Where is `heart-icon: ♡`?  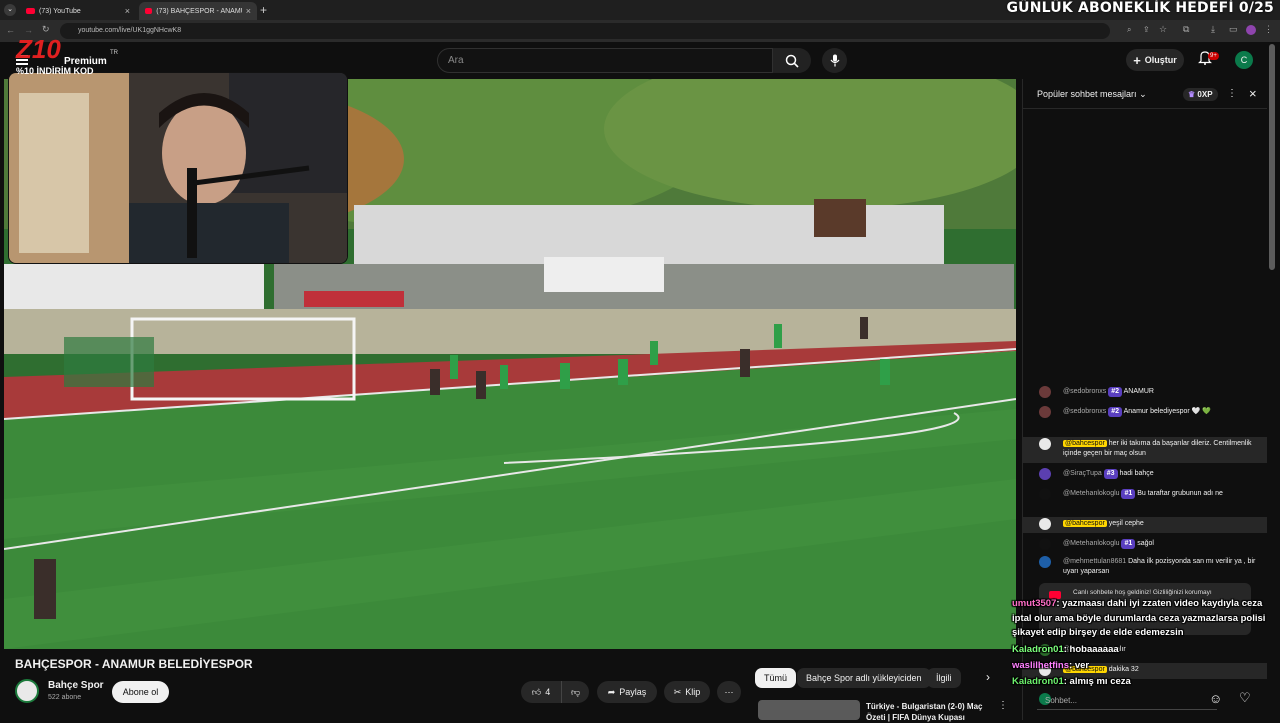 heart-icon: ♡ is located at coordinates (1245, 698).